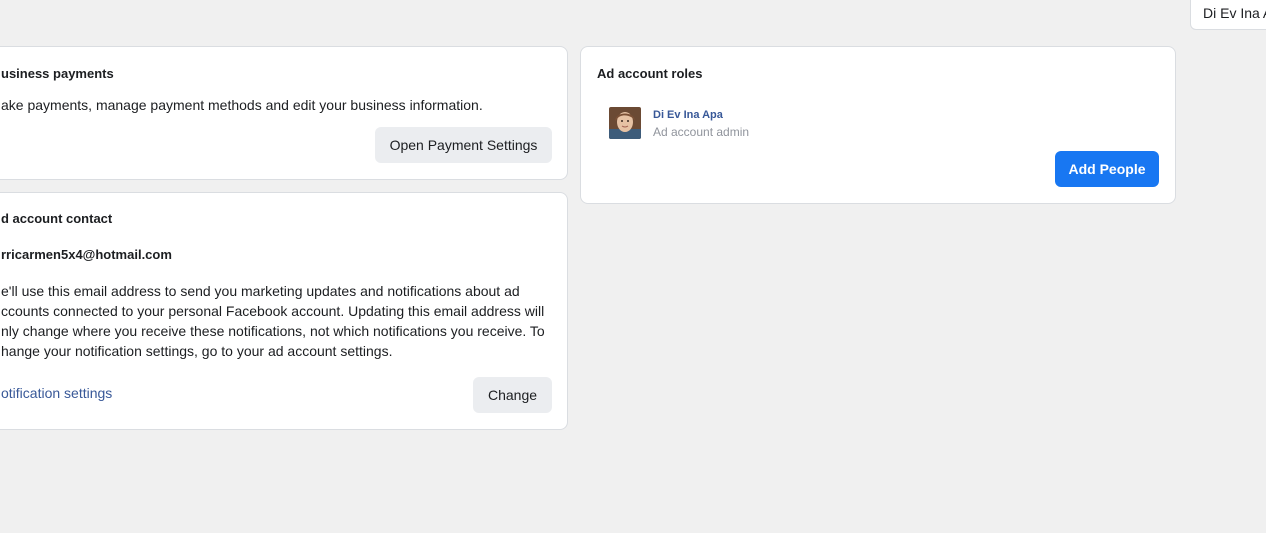  What do you see at coordinates (57, 218) in the screenshot?
I see `ad-account-contact-title: d account contact` at bounding box center [57, 218].